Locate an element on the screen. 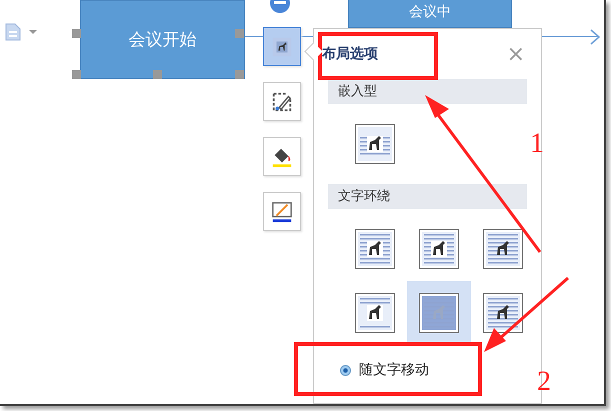 The image size is (611, 411). section-header: 嵌入型 is located at coordinates (427, 91).